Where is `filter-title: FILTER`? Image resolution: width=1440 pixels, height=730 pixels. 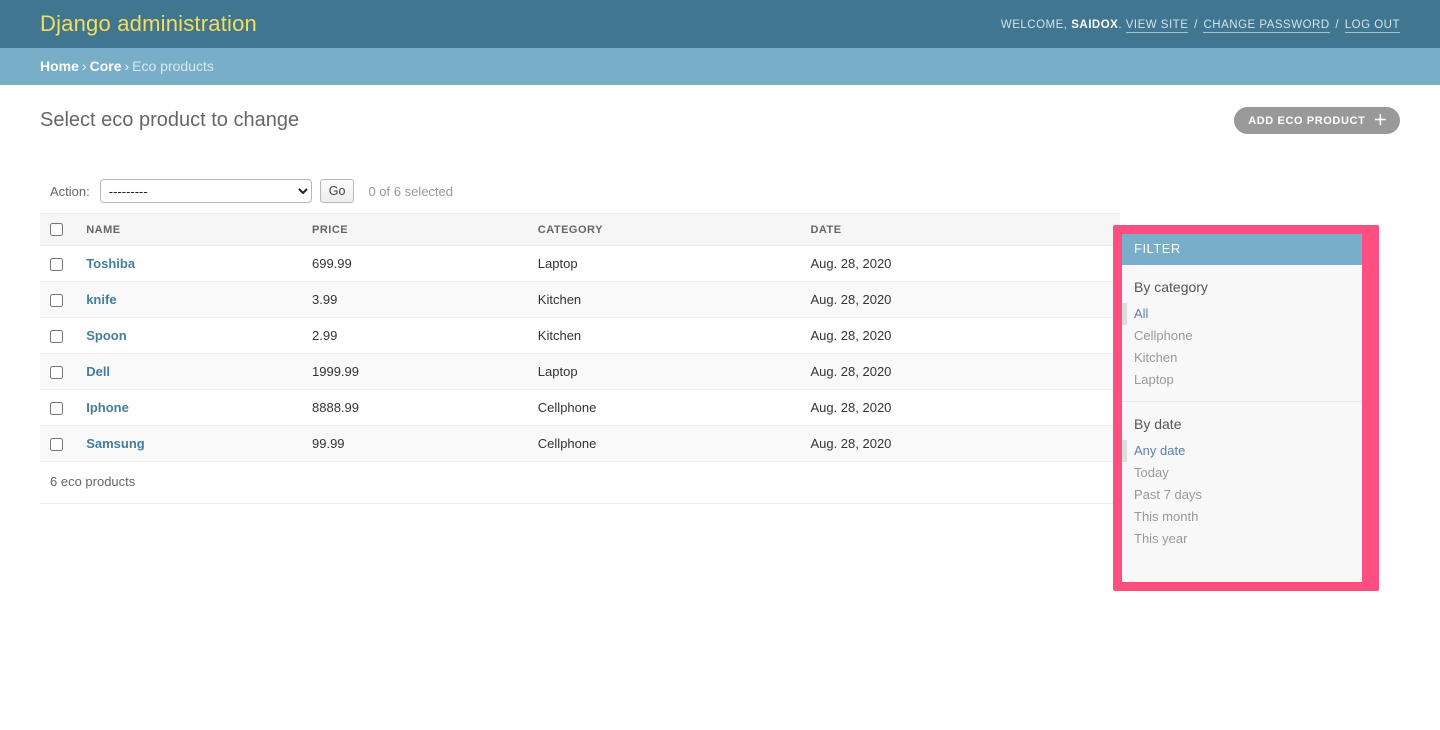
filter-title: FILTER is located at coordinates (1242, 249).